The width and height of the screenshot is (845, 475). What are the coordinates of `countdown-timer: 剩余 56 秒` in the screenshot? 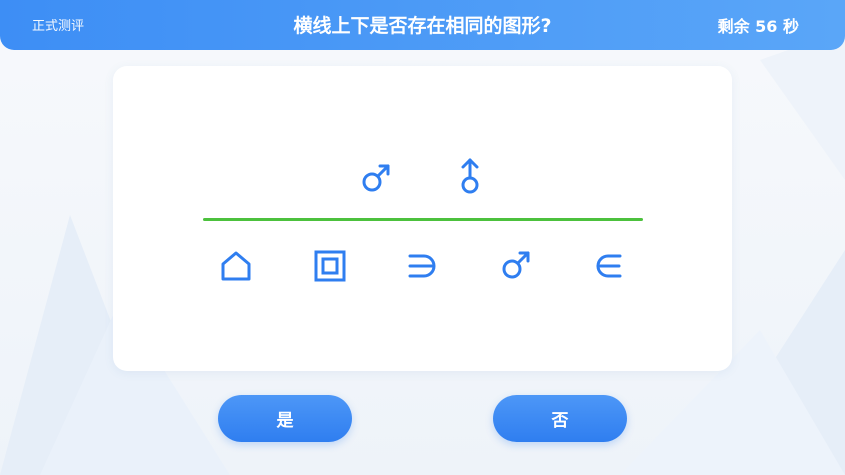 It's located at (758, 26).